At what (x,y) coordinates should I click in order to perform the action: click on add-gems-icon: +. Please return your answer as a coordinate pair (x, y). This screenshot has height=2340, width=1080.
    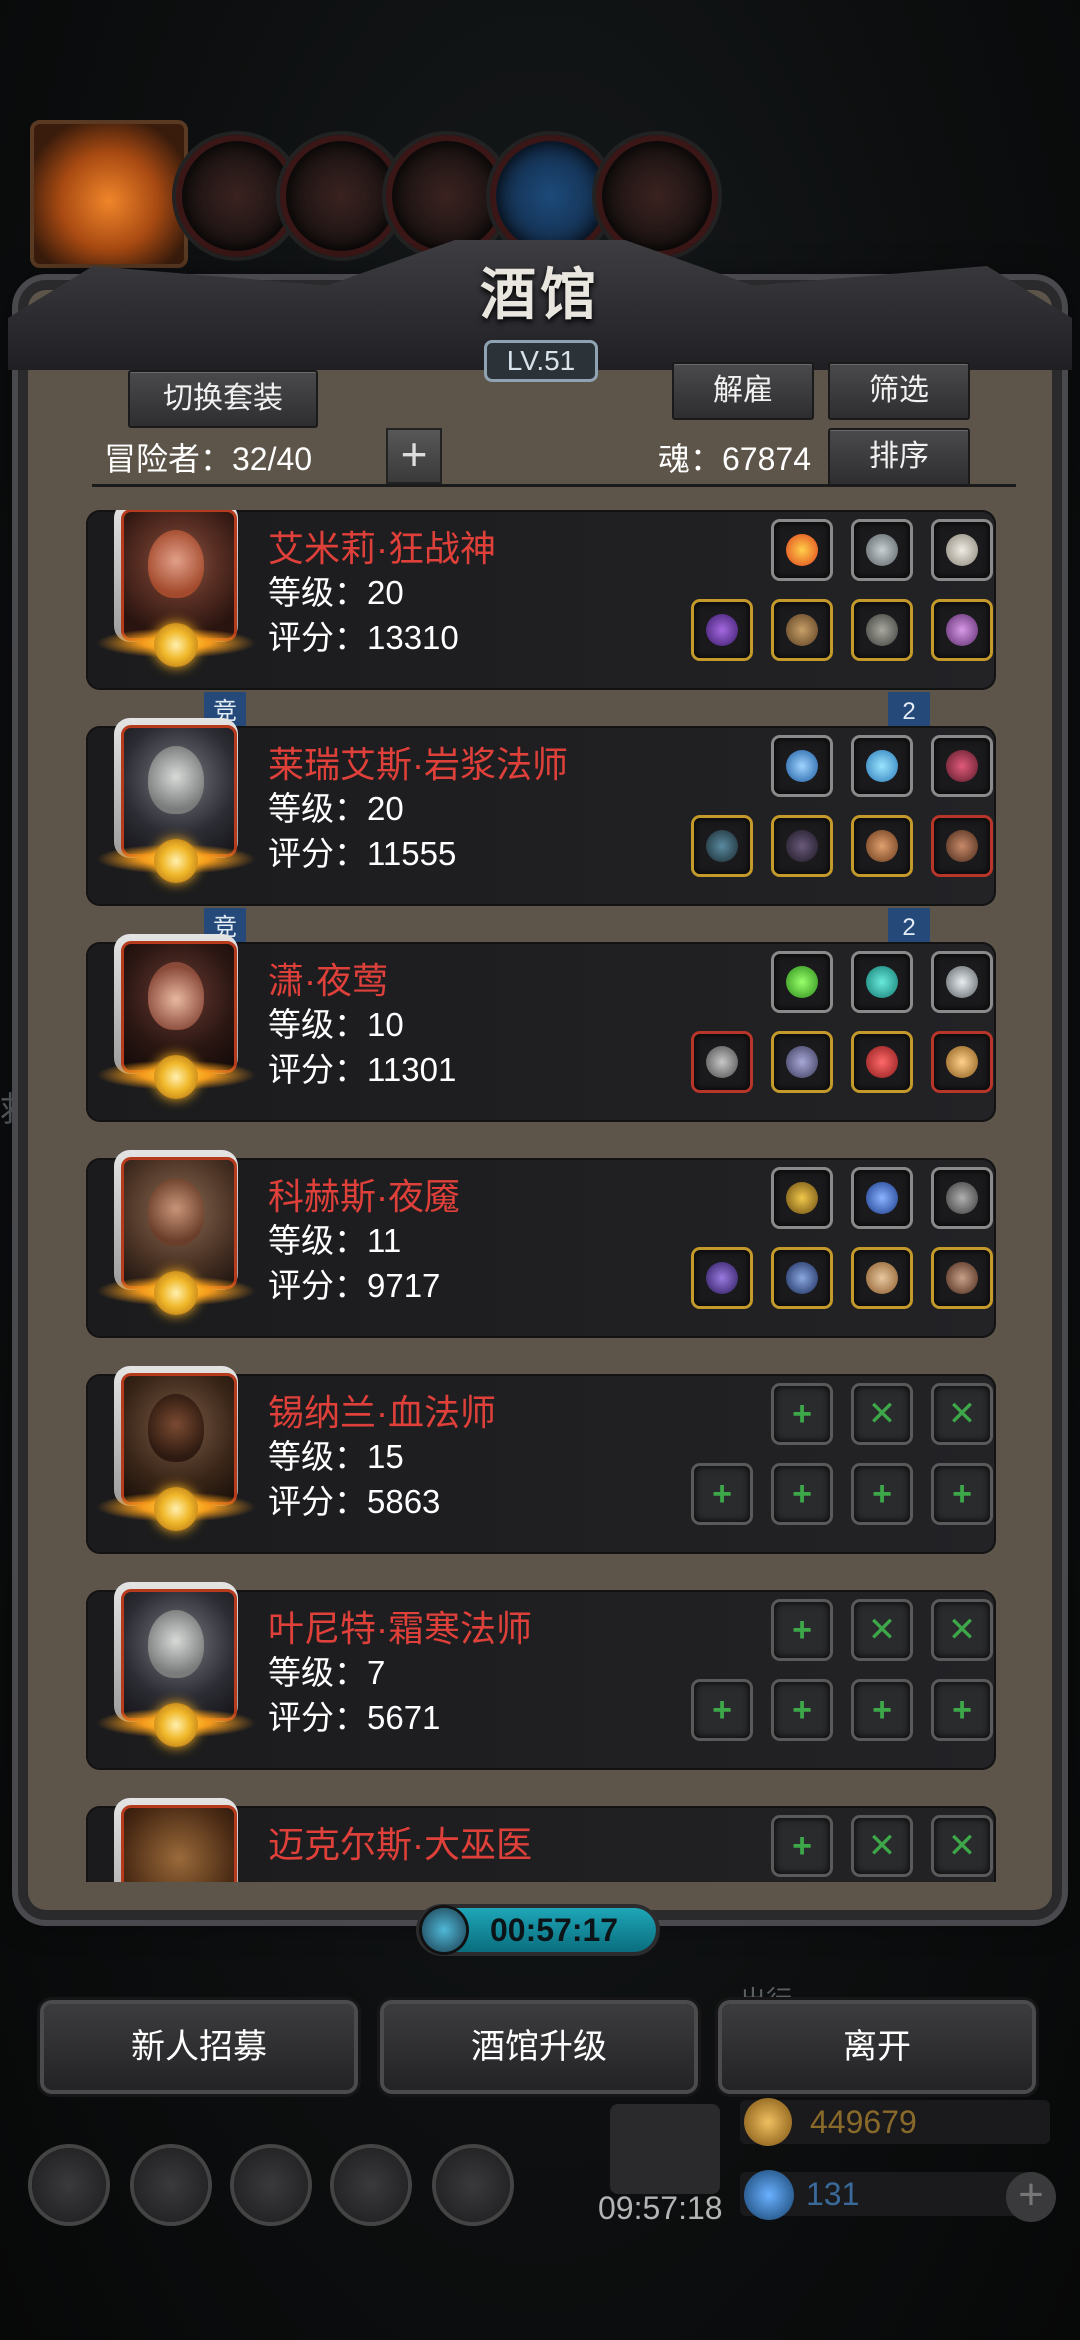
    Looking at the image, I should click on (1031, 2197).